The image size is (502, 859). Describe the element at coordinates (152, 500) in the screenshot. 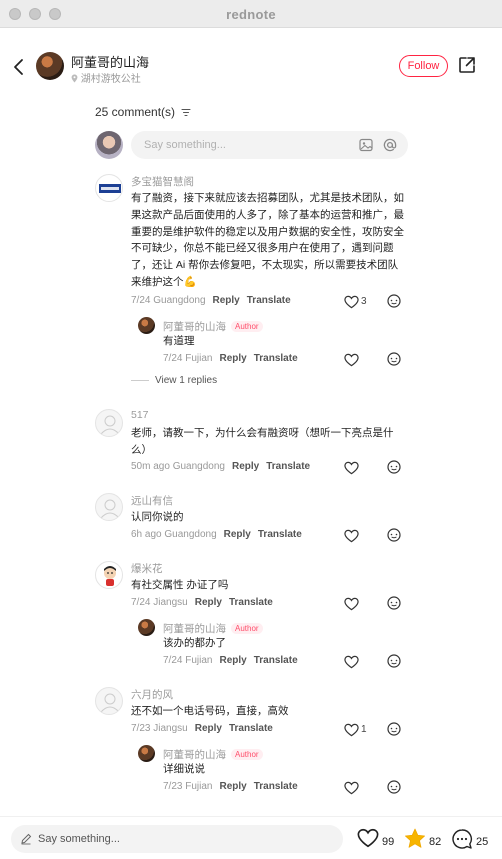

I see `commenter-name: 远山有信` at that location.